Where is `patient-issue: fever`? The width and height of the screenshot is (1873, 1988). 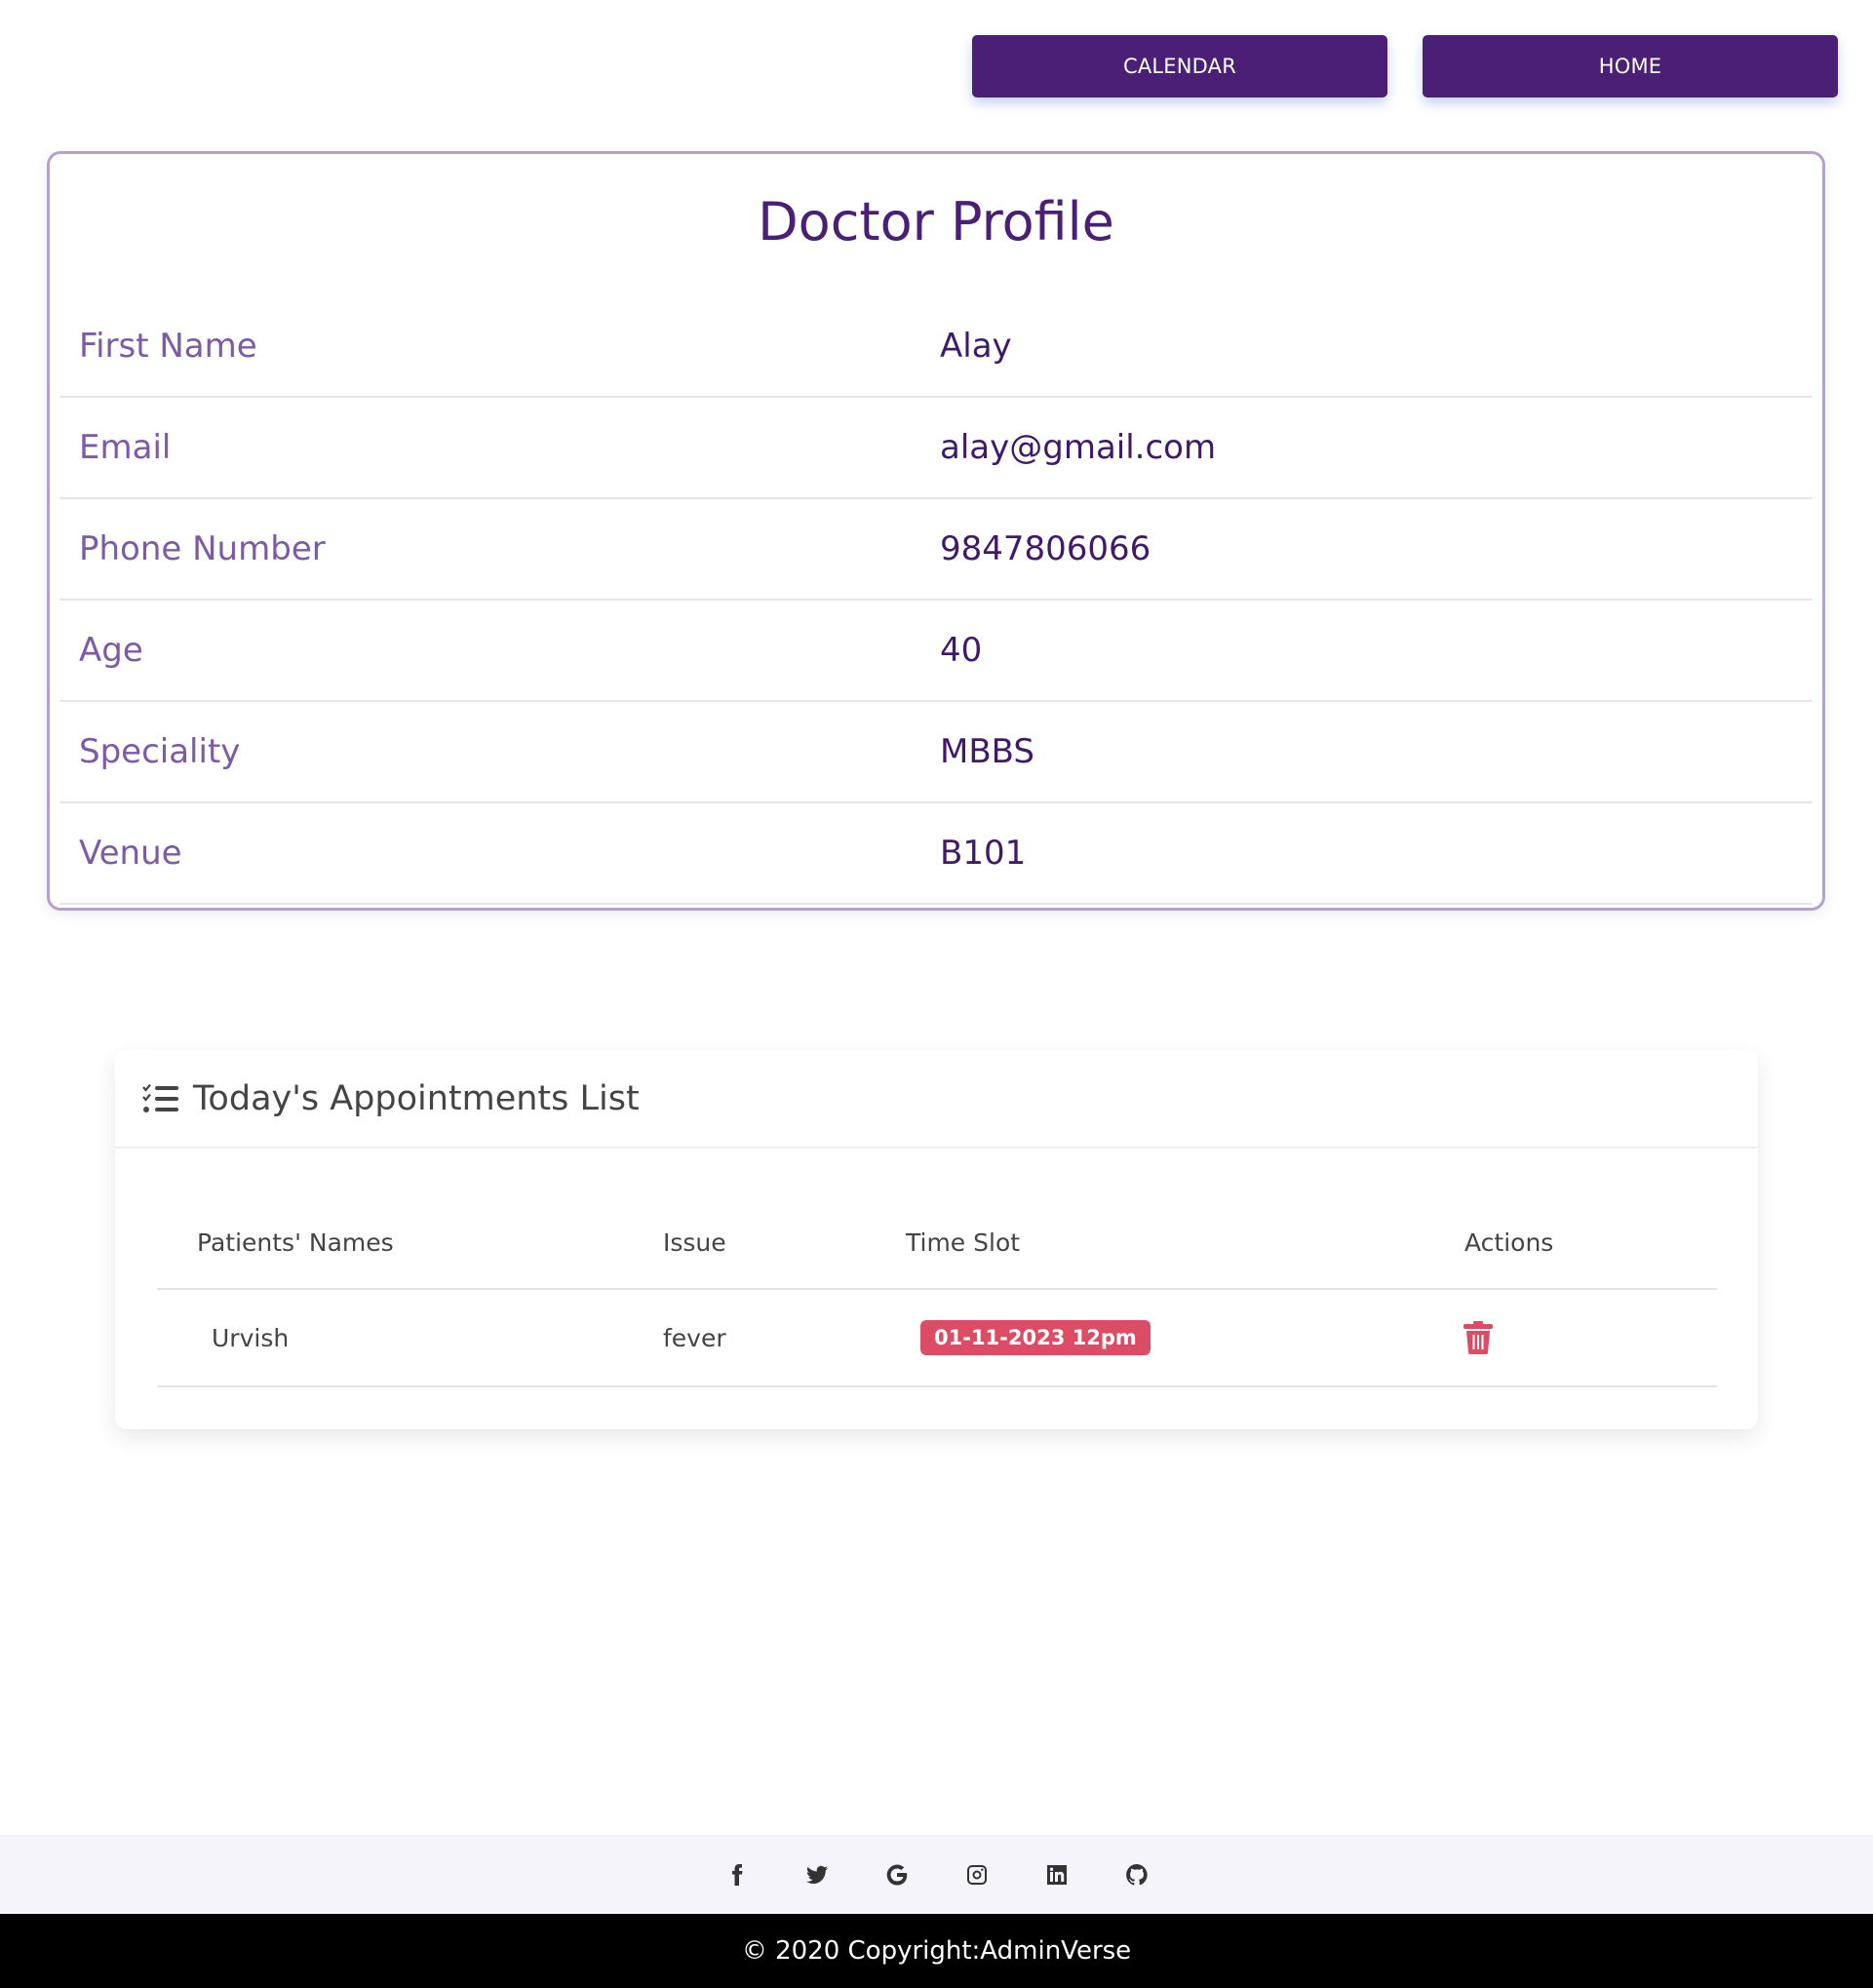
patient-issue: fever is located at coordinates (695, 1337).